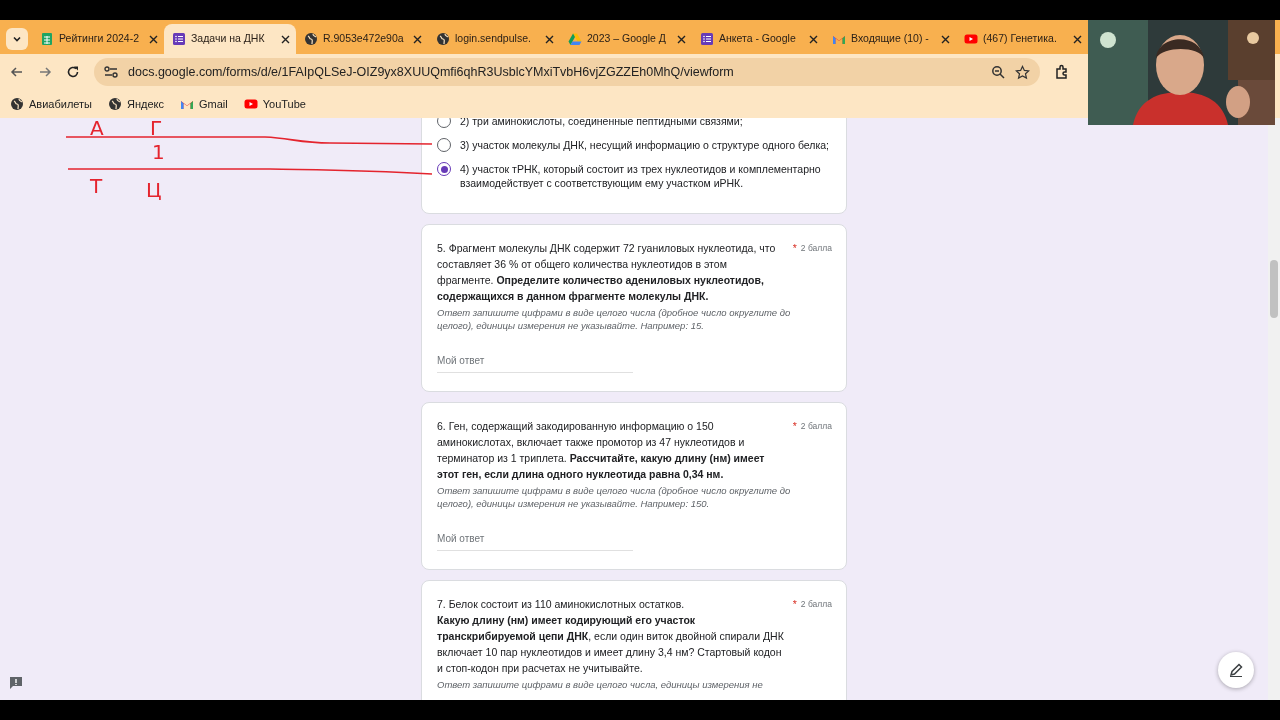 This screenshot has width=1280, height=720. Describe the element at coordinates (111, 72) in the screenshot. I see `site-settings-icon` at that location.